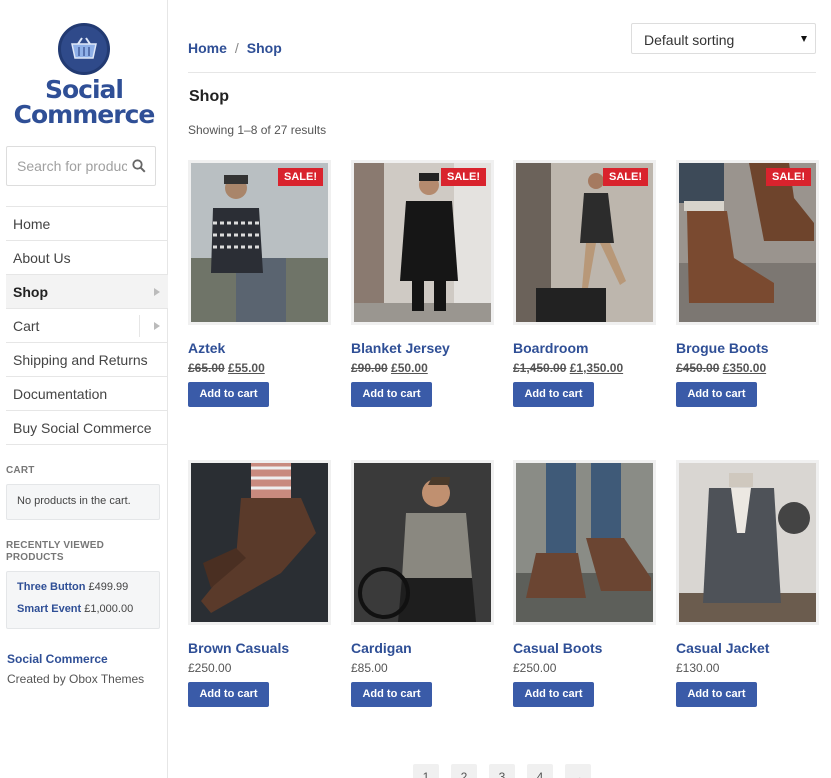 Image resolution: width=831 pixels, height=778 pixels. Describe the element at coordinates (84, 114) in the screenshot. I see `brand-name-line2: Commerce` at that location.